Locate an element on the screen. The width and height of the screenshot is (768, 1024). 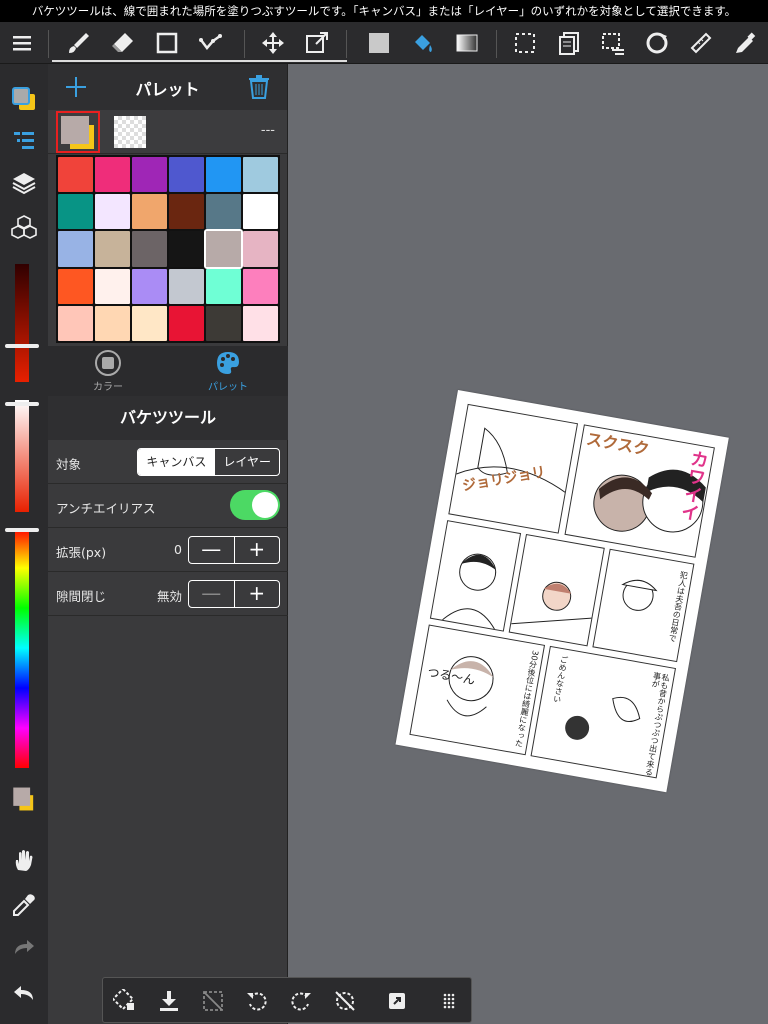
materials-icon is located at coordinates (24, 227).